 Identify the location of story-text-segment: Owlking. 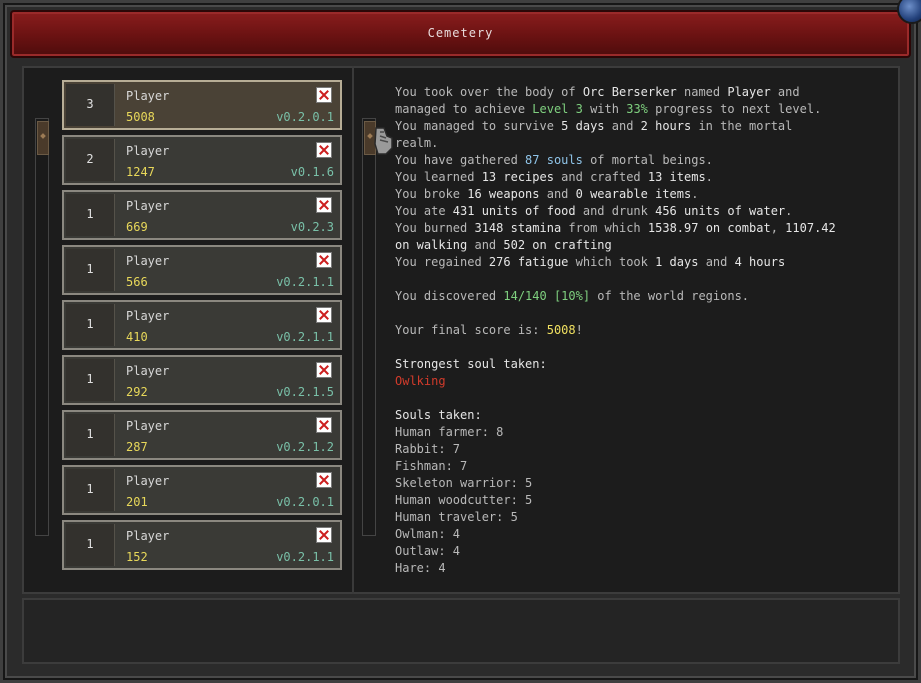
(420, 381).